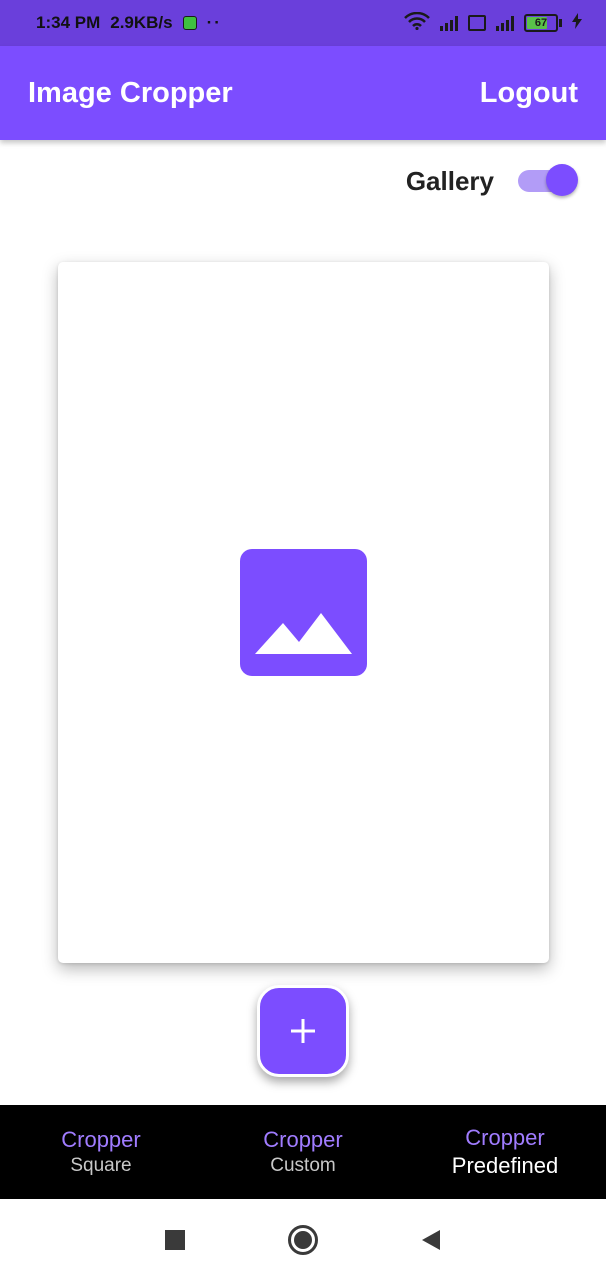 The width and height of the screenshot is (606, 1280). I want to click on recents-icon, so click(175, 1239).